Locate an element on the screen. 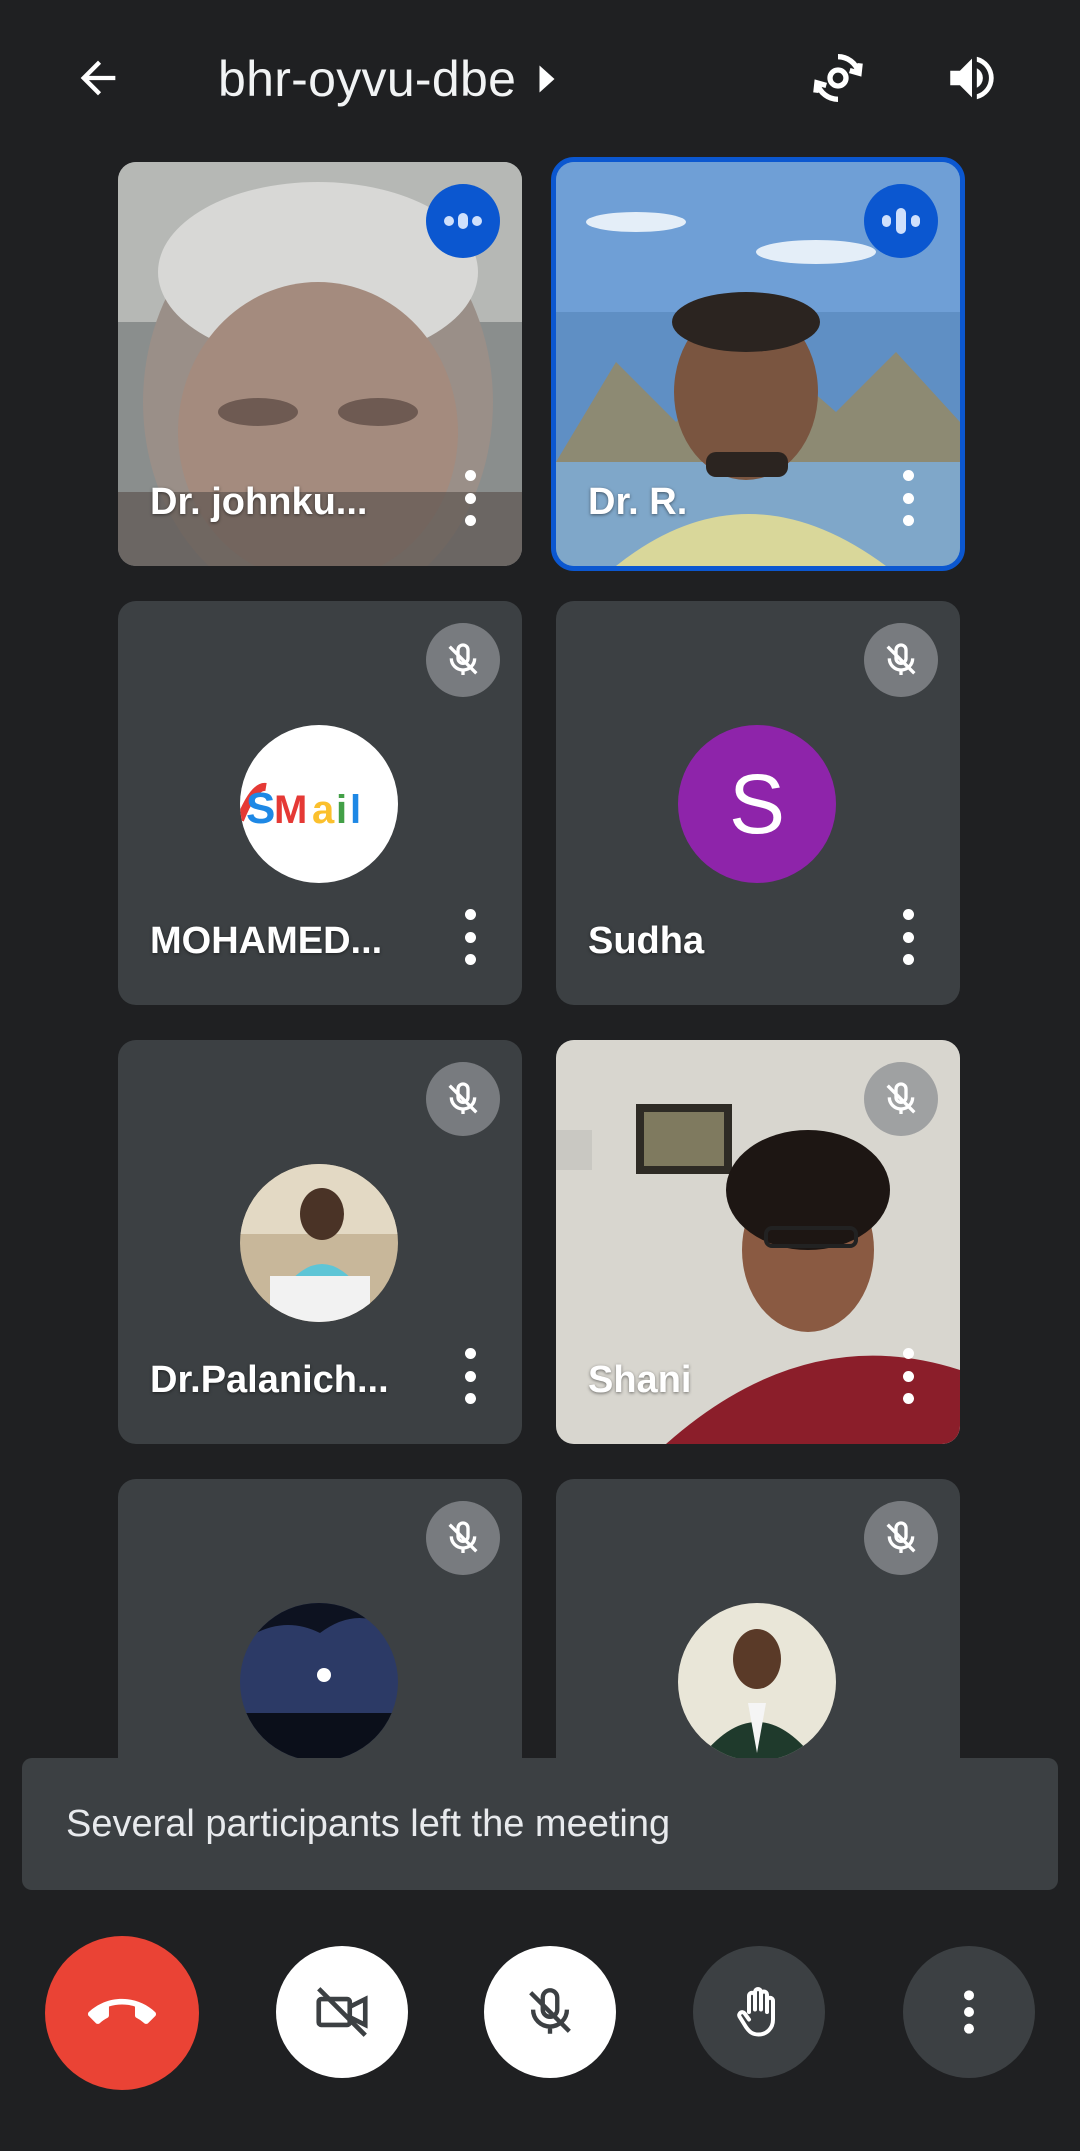 This screenshot has height=2151, width=1080. letter-avatar: S is located at coordinates (757, 804).